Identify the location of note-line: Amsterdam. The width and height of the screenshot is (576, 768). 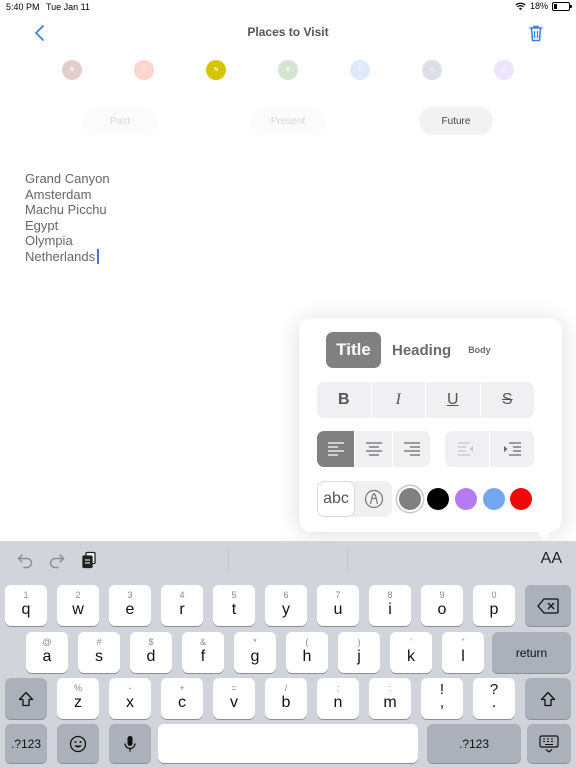
(58, 194).